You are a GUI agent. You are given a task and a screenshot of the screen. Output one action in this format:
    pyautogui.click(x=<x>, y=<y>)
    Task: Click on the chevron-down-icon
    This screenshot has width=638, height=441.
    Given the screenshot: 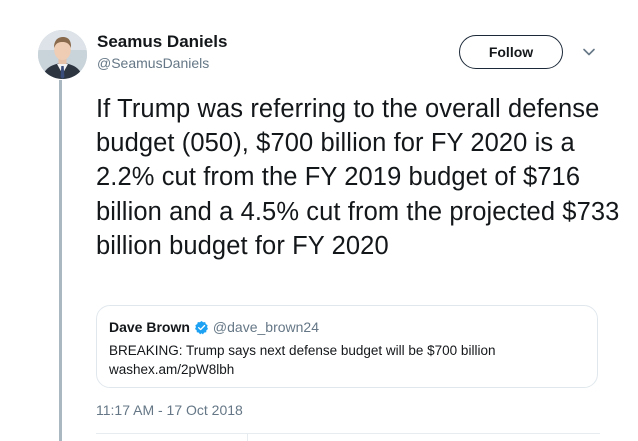 What is the action you would take?
    pyautogui.click(x=589, y=52)
    